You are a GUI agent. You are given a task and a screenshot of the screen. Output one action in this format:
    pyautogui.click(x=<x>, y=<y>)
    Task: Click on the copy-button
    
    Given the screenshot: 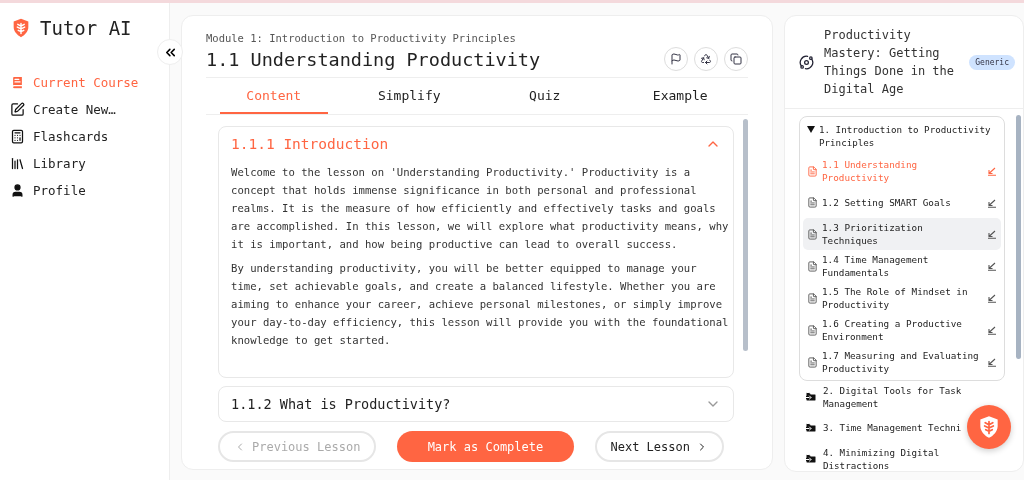 What is the action you would take?
    pyautogui.click(x=736, y=59)
    